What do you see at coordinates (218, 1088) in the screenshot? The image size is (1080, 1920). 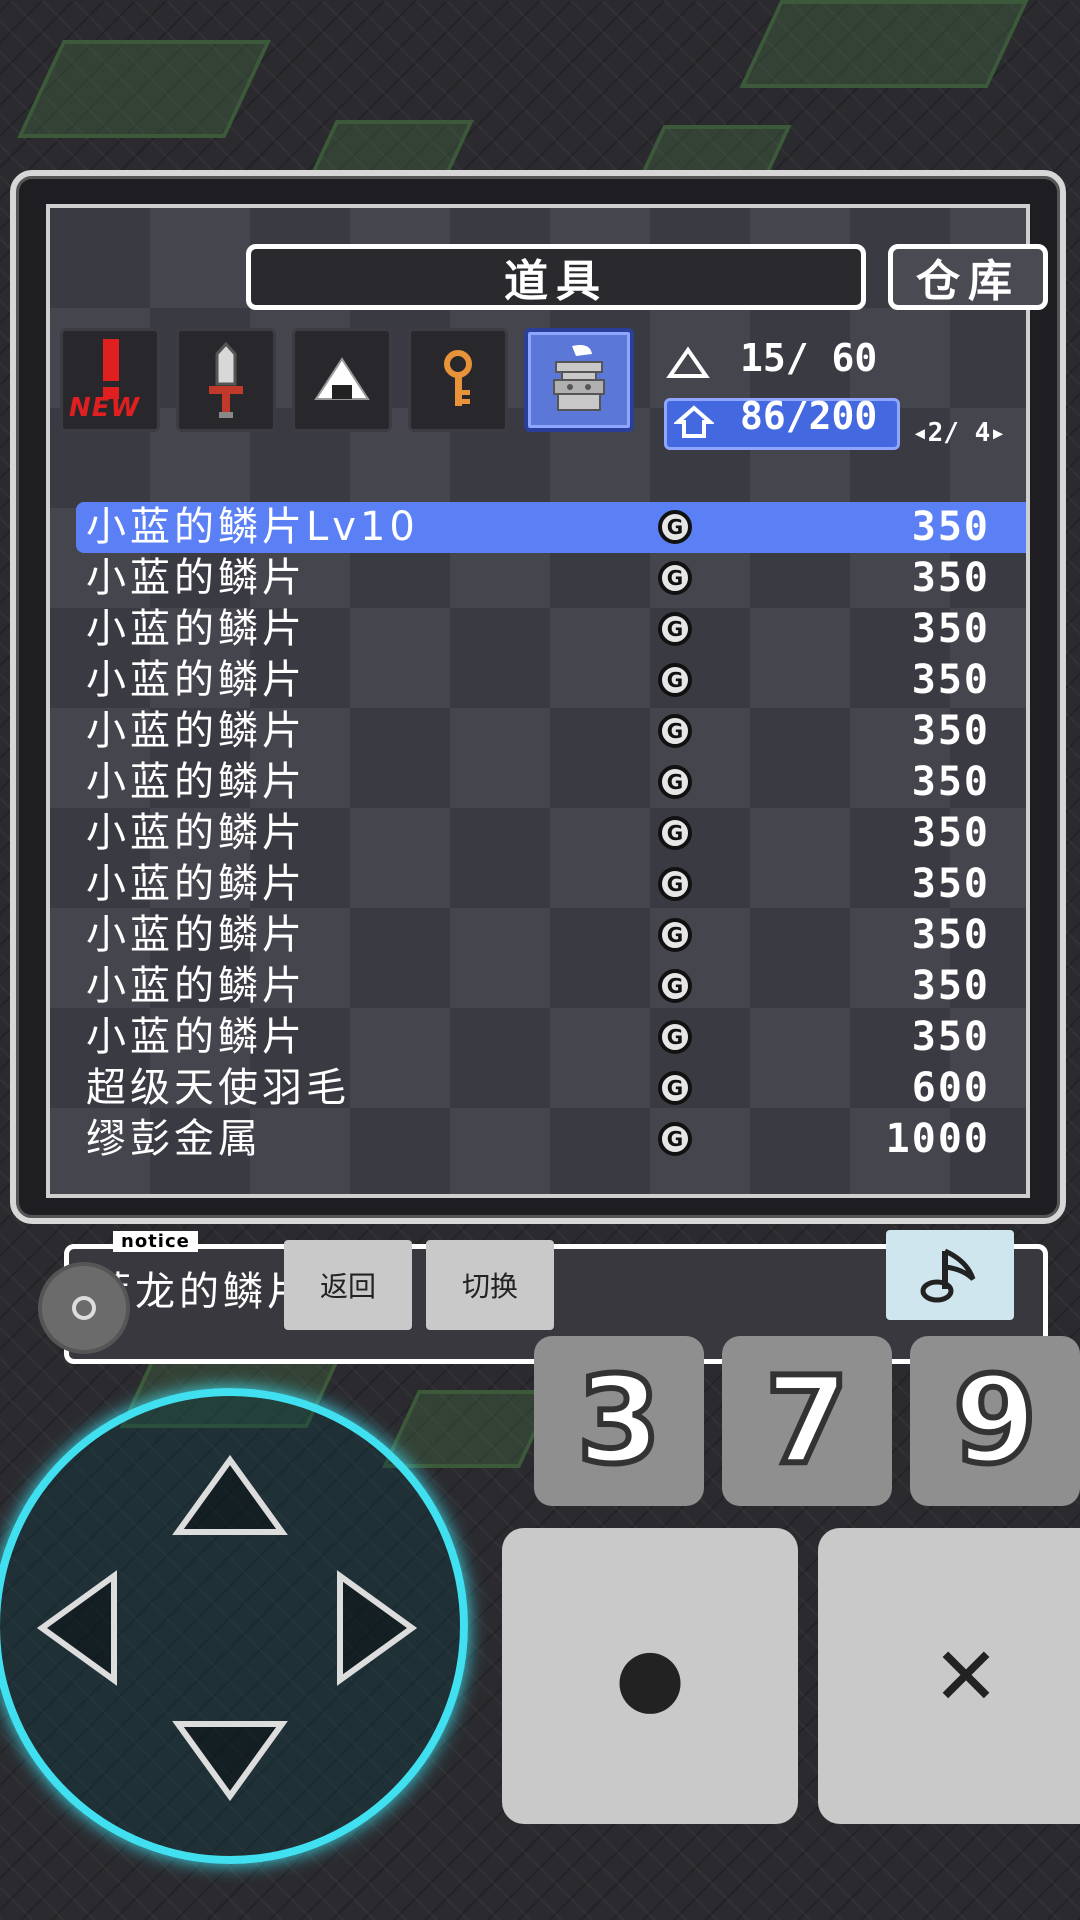 I see `item-name: 超级天使羽毛` at bounding box center [218, 1088].